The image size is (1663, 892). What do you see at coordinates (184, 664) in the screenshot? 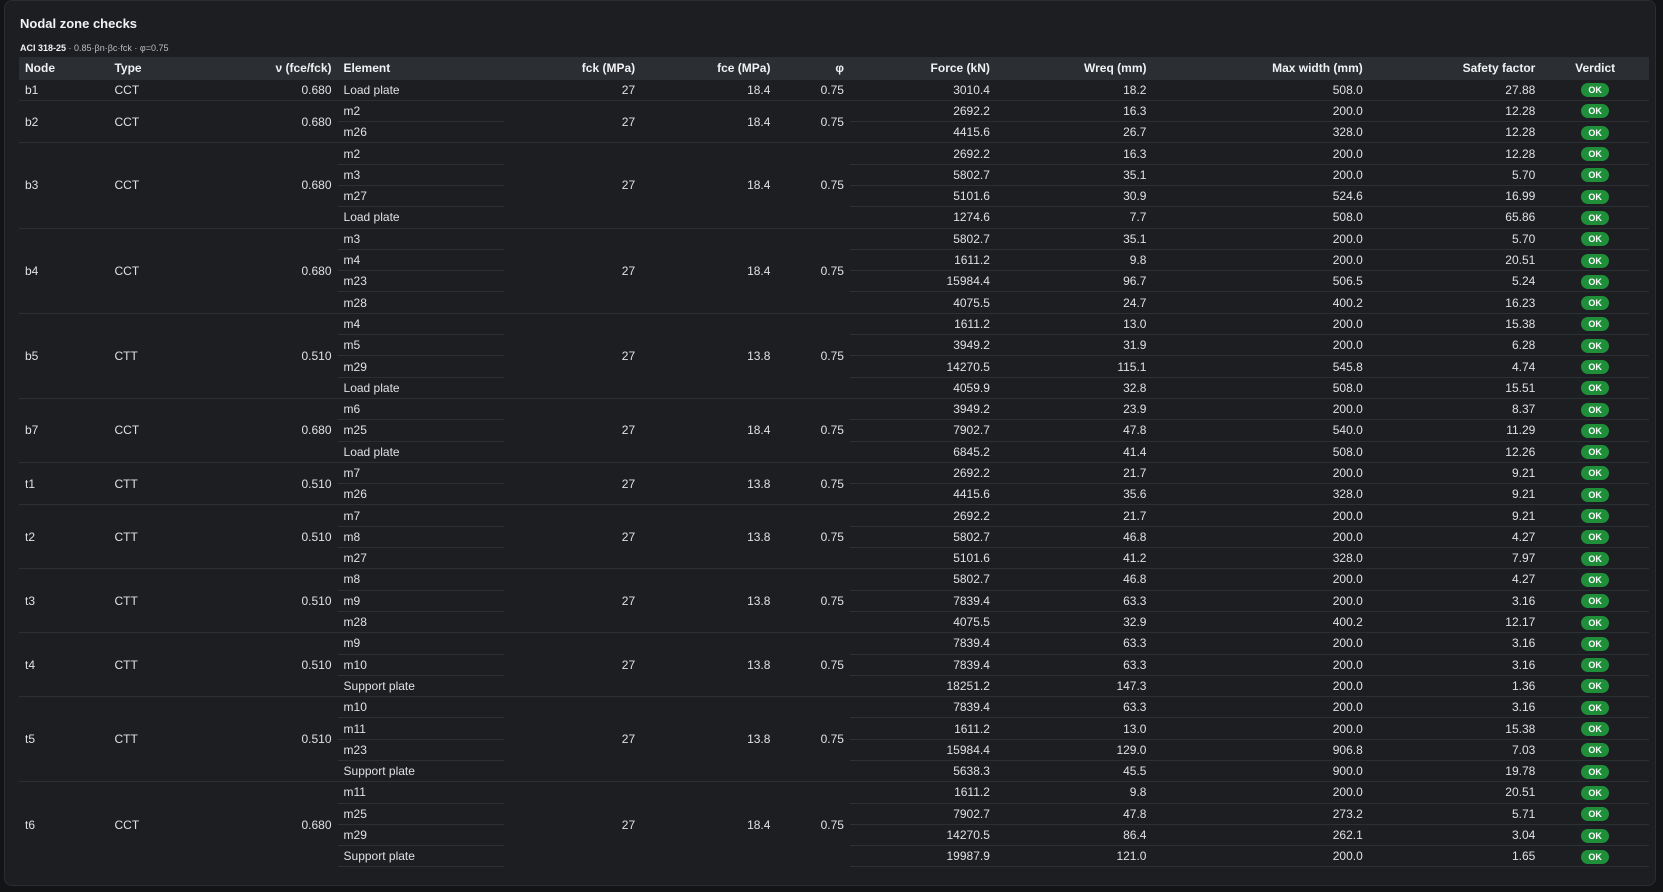
I see `type-cell: CTT` at bounding box center [184, 664].